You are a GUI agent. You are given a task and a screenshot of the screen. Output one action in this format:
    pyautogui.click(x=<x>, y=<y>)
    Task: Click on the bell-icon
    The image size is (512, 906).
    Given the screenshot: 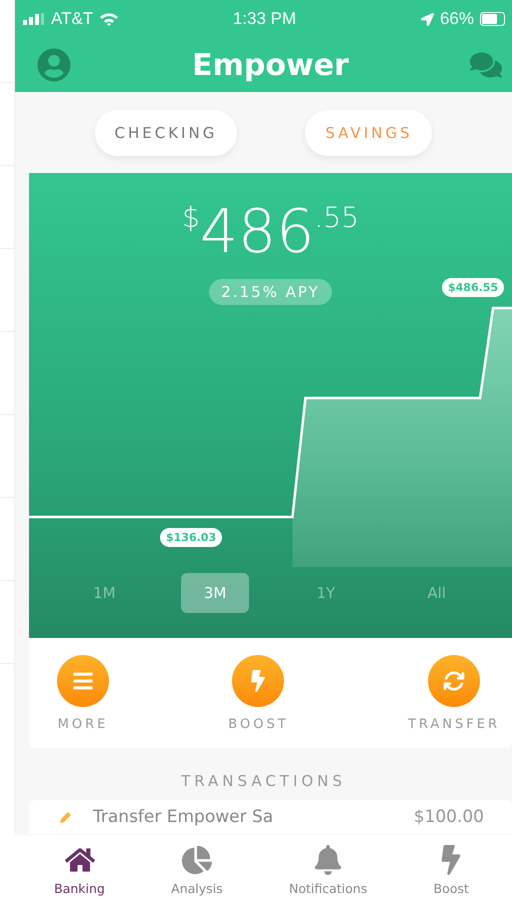 What is the action you would take?
    pyautogui.click(x=328, y=860)
    